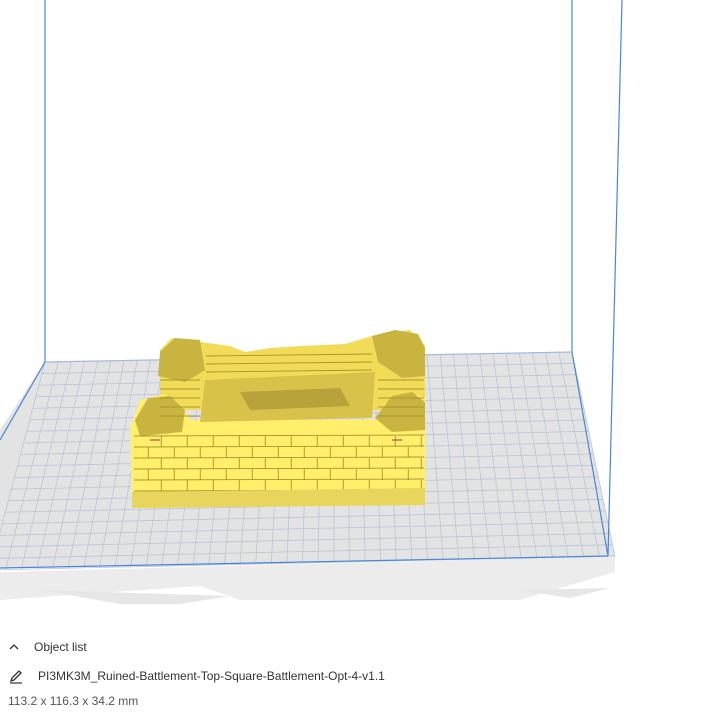 This screenshot has width=722, height=713. I want to click on object-list-label: Object list, so click(60, 647).